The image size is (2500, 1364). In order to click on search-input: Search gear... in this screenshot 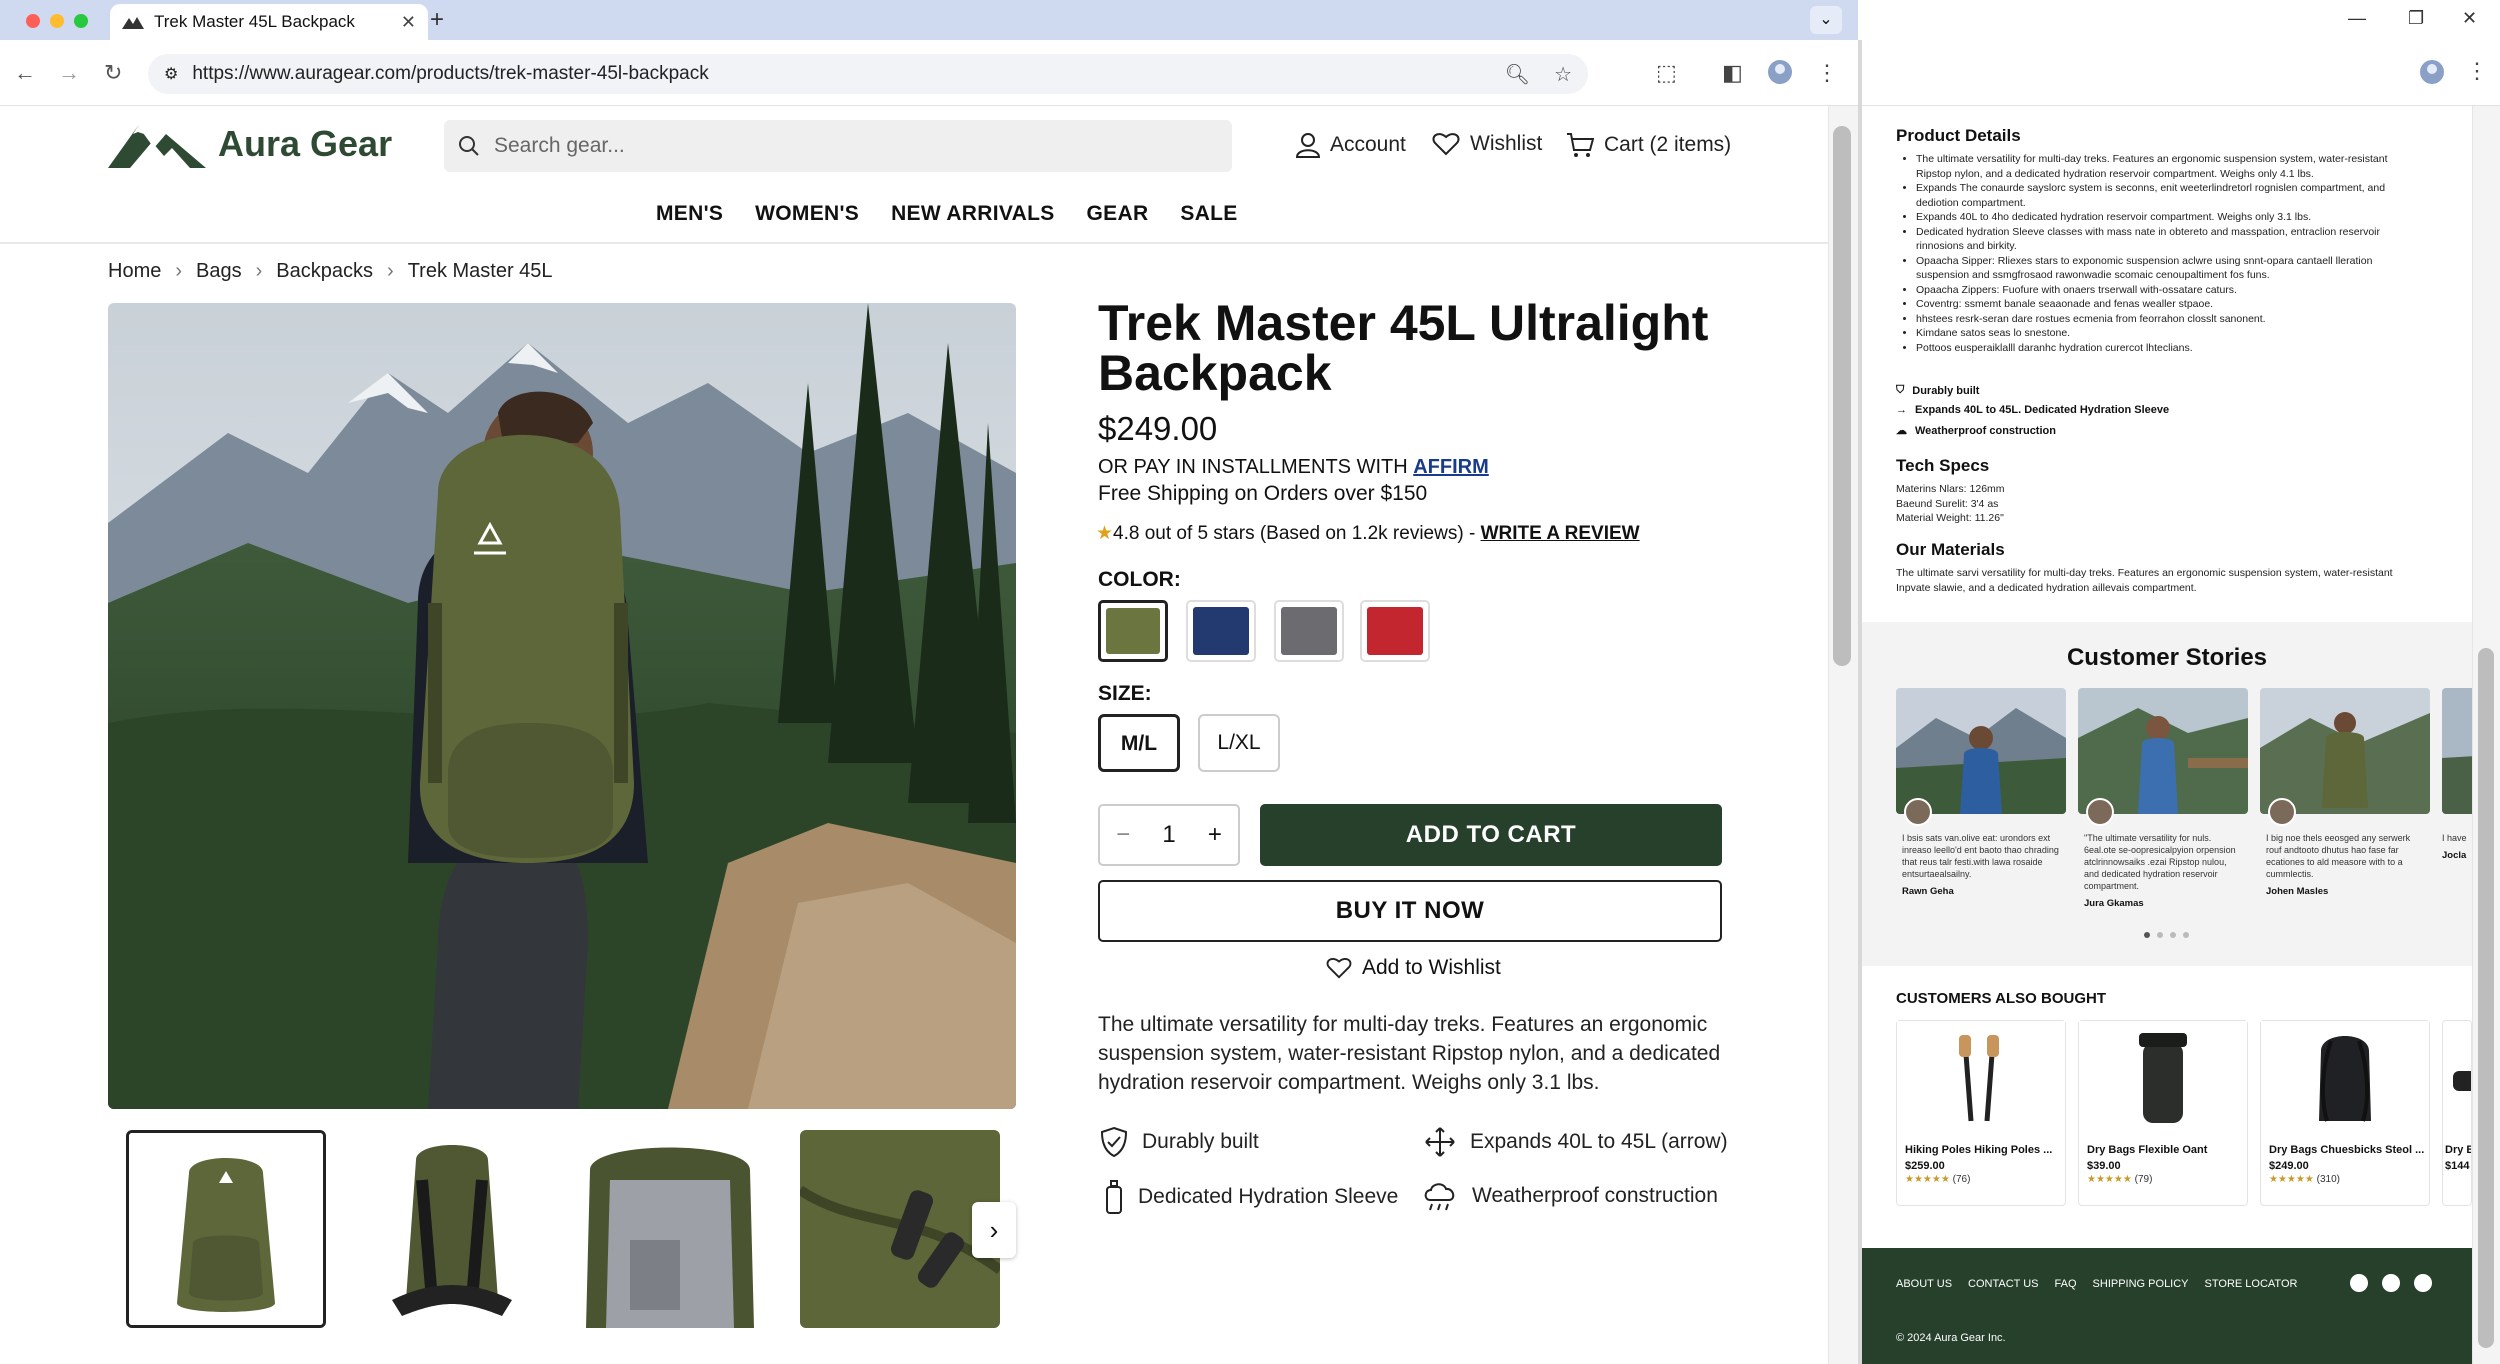, I will do `click(838, 146)`.